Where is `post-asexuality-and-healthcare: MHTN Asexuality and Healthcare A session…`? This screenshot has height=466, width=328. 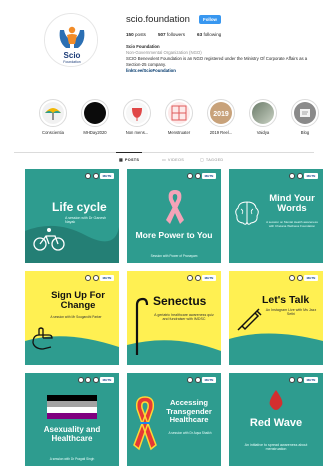
post-asexuality-and-healthcare: MHTN Asexuality and Healthcare A session… is located at coordinates (72, 419).